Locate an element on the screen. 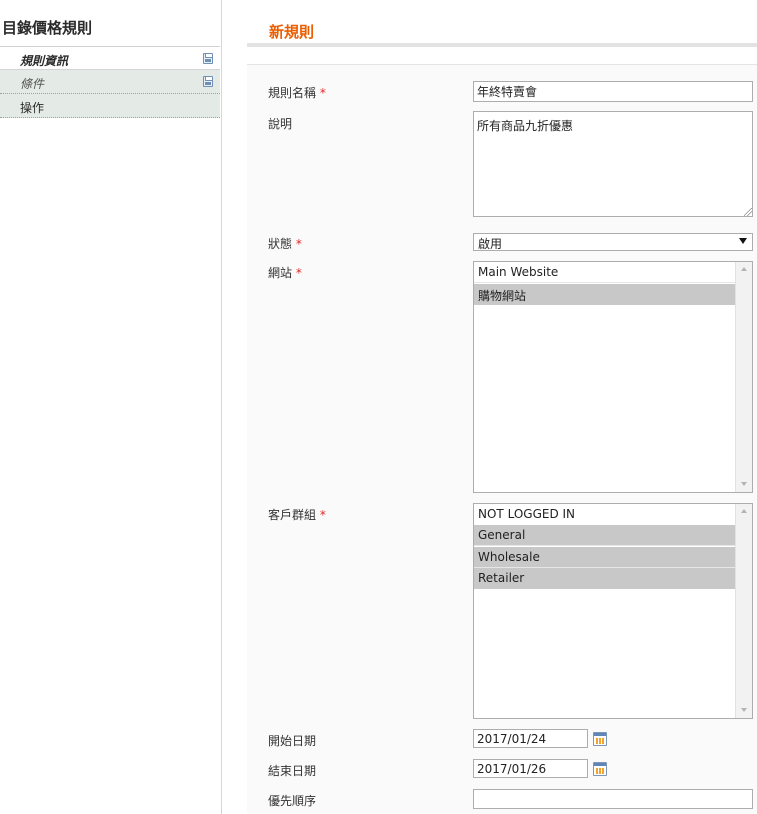 Image resolution: width=757 pixels, height=814 pixels. status-select: 啟用 is located at coordinates (613, 242).